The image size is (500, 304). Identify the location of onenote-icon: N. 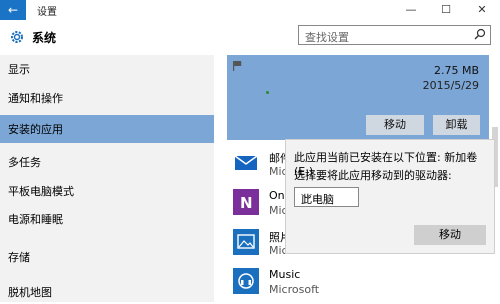
(246, 202).